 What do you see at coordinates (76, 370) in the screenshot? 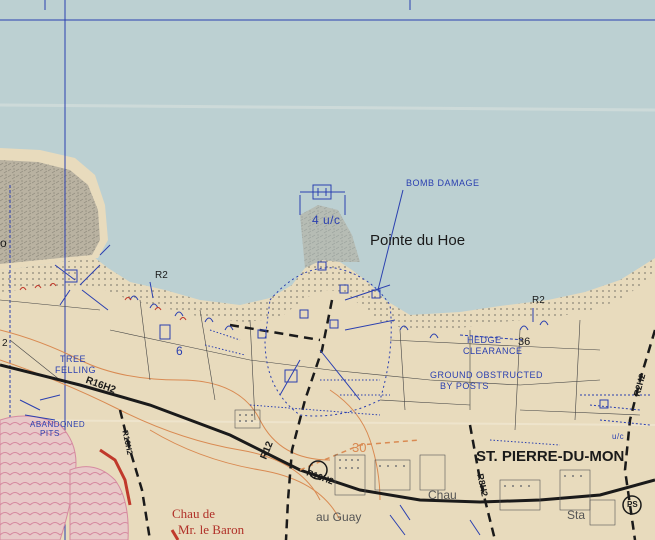
I see `annotation-tree-2: FELLING` at bounding box center [76, 370].